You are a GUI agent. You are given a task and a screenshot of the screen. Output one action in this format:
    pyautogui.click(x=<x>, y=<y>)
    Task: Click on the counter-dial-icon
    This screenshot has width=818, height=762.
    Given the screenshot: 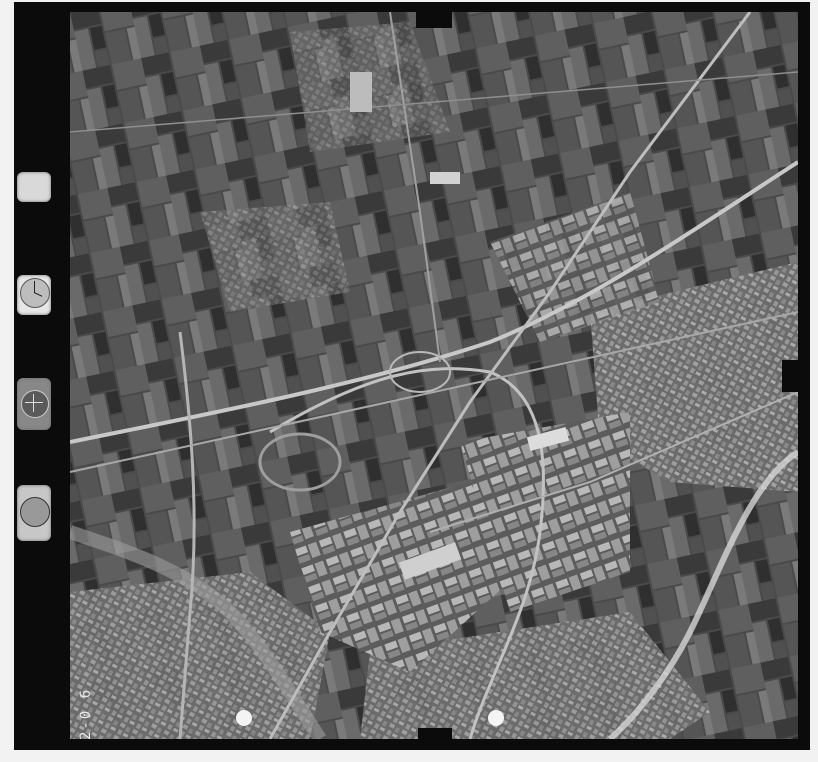 What is the action you would take?
    pyautogui.click(x=34, y=513)
    